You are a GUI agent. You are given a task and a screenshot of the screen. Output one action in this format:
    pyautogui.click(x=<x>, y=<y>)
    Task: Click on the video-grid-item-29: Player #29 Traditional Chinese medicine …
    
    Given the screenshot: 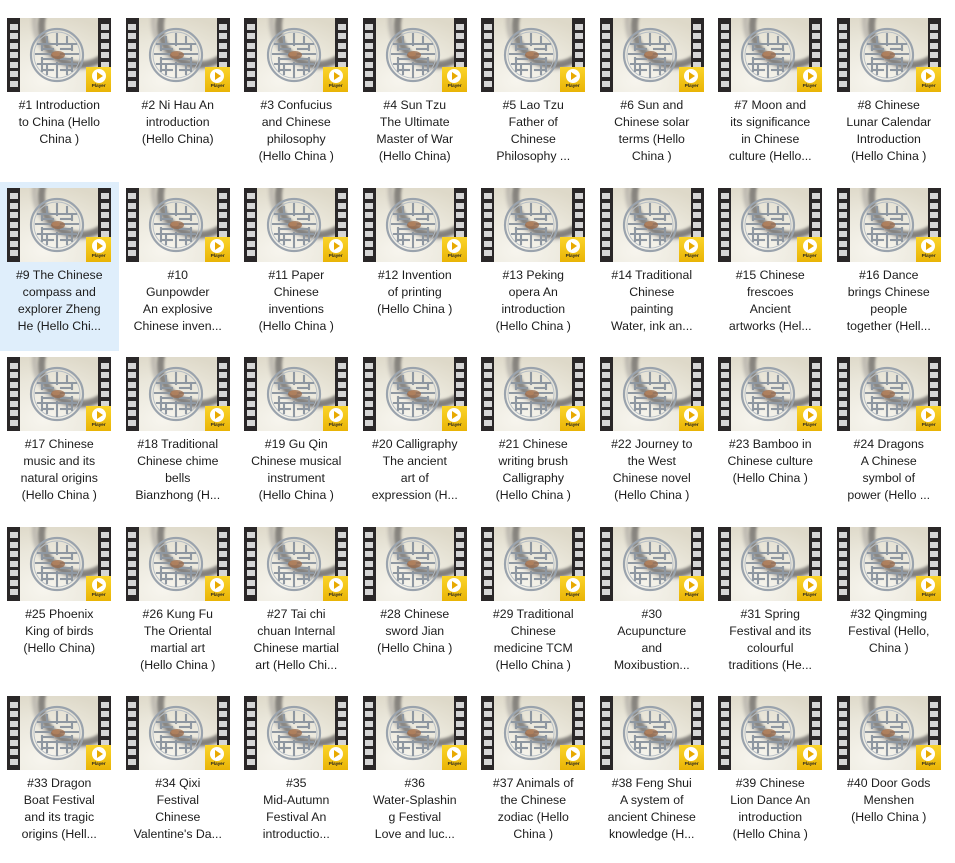 What is the action you would take?
    pyautogui.click(x=533, y=606)
    